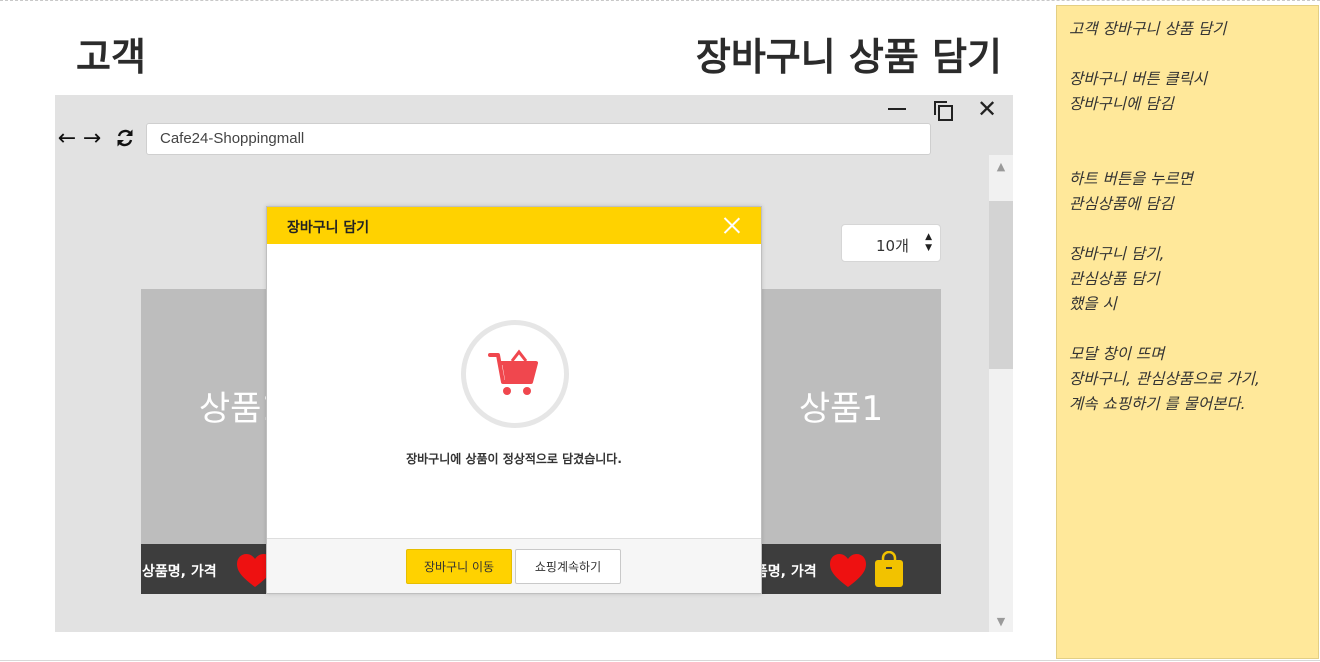 The height and width of the screenshot is (662, 1320). What do you see at coordinates (514, 459) in the screenshot?
I see `modal-message: 장바구니에 상품이 정상적으로 담겼습니다.` at bounding box center [514, 459].